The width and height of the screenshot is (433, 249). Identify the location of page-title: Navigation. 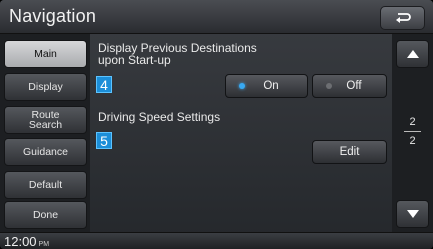
(53, 16).